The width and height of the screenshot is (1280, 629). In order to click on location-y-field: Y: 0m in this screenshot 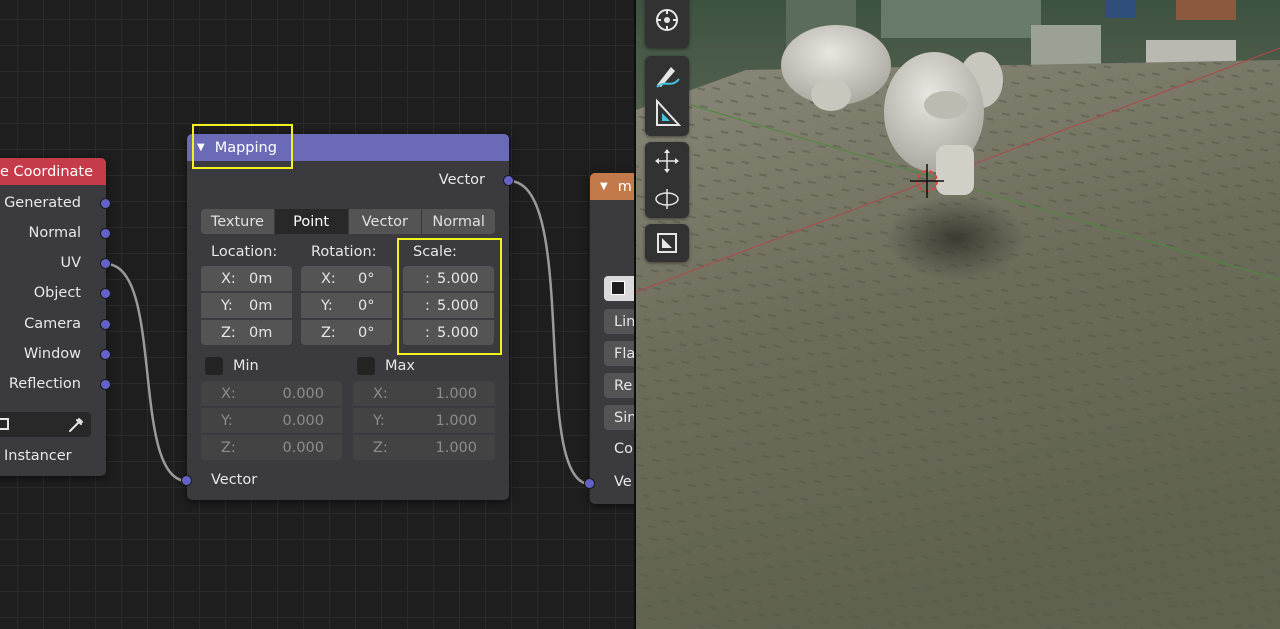, I will do `click(246, 305)`.